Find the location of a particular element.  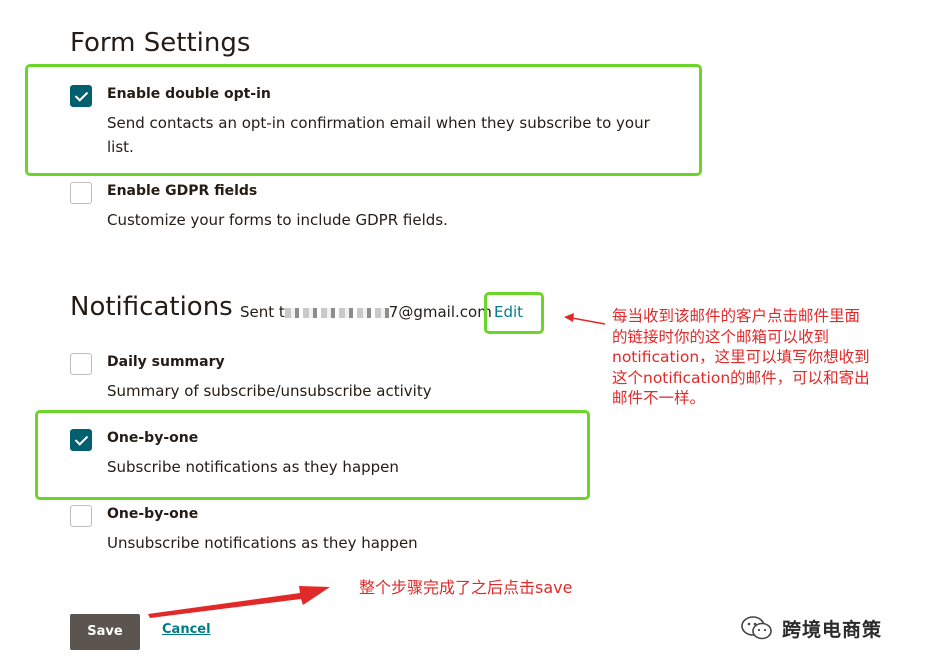

double-opt-in-checkbox is located at coordinates (81, 96).